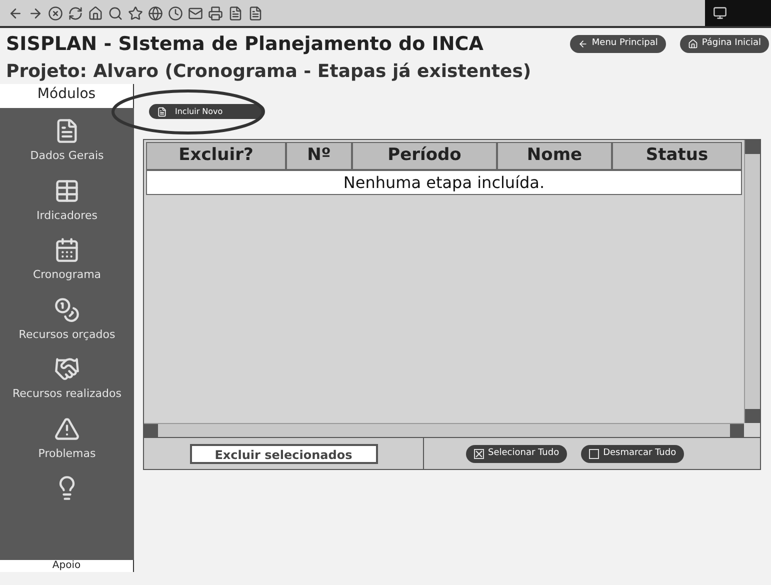 The height and width of the screenshot is (585, 771). What do you see at coordinates (207, 111) in the screenshot?
I see `add-new-button: Incluir Novo` at bounding box center [207, 111].